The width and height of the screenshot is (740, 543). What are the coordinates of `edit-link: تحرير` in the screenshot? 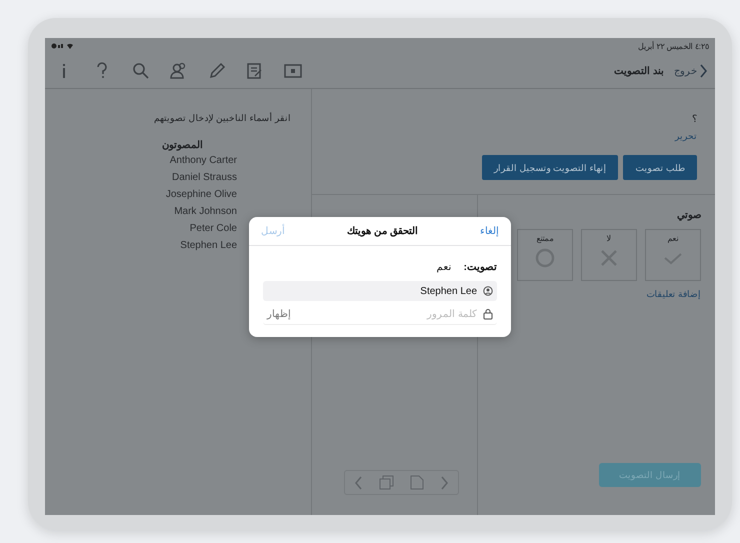 It's located at (686, 136).